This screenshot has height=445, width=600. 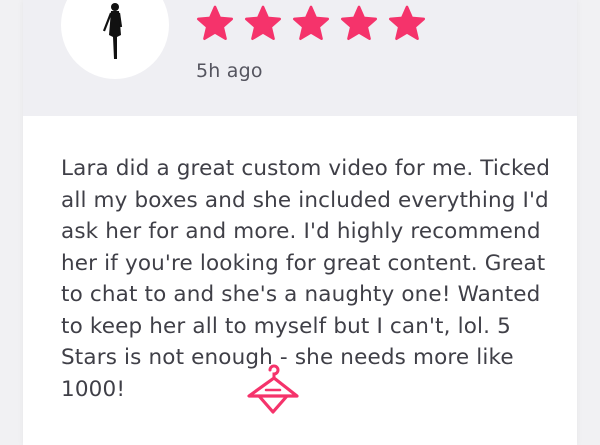 I want to click on star-rating, so click(x=311, y=24).